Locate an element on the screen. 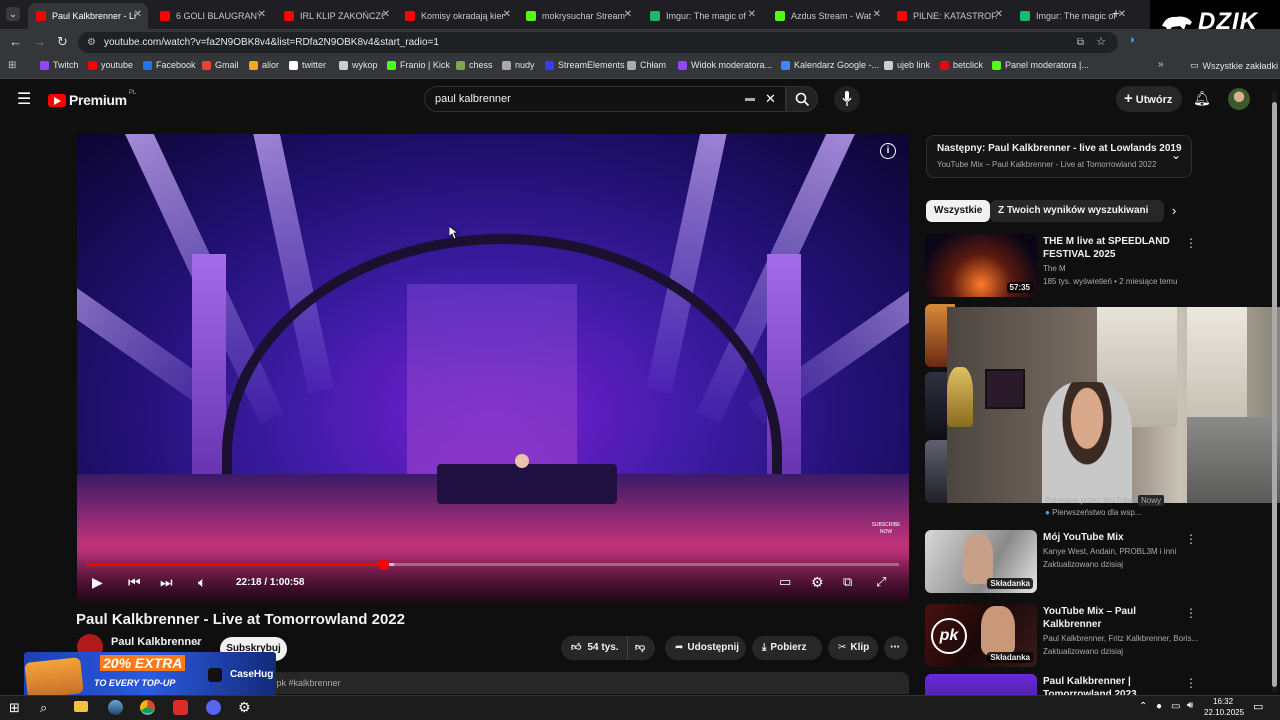  browser-tab: mokrysuchar Stream ✕ is located at coordinates (578, 16).